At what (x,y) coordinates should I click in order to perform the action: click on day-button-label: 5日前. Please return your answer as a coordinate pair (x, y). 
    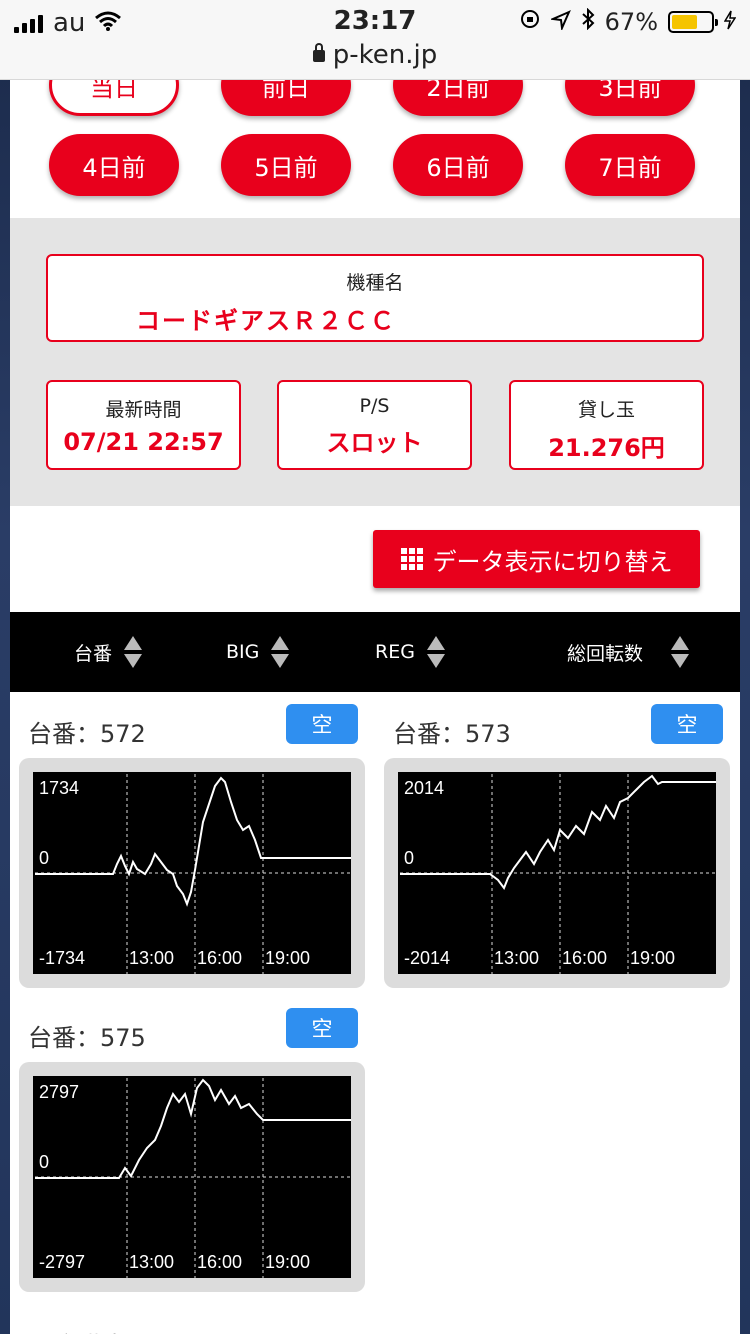
    Looking at the image, I should click on (286, 167).